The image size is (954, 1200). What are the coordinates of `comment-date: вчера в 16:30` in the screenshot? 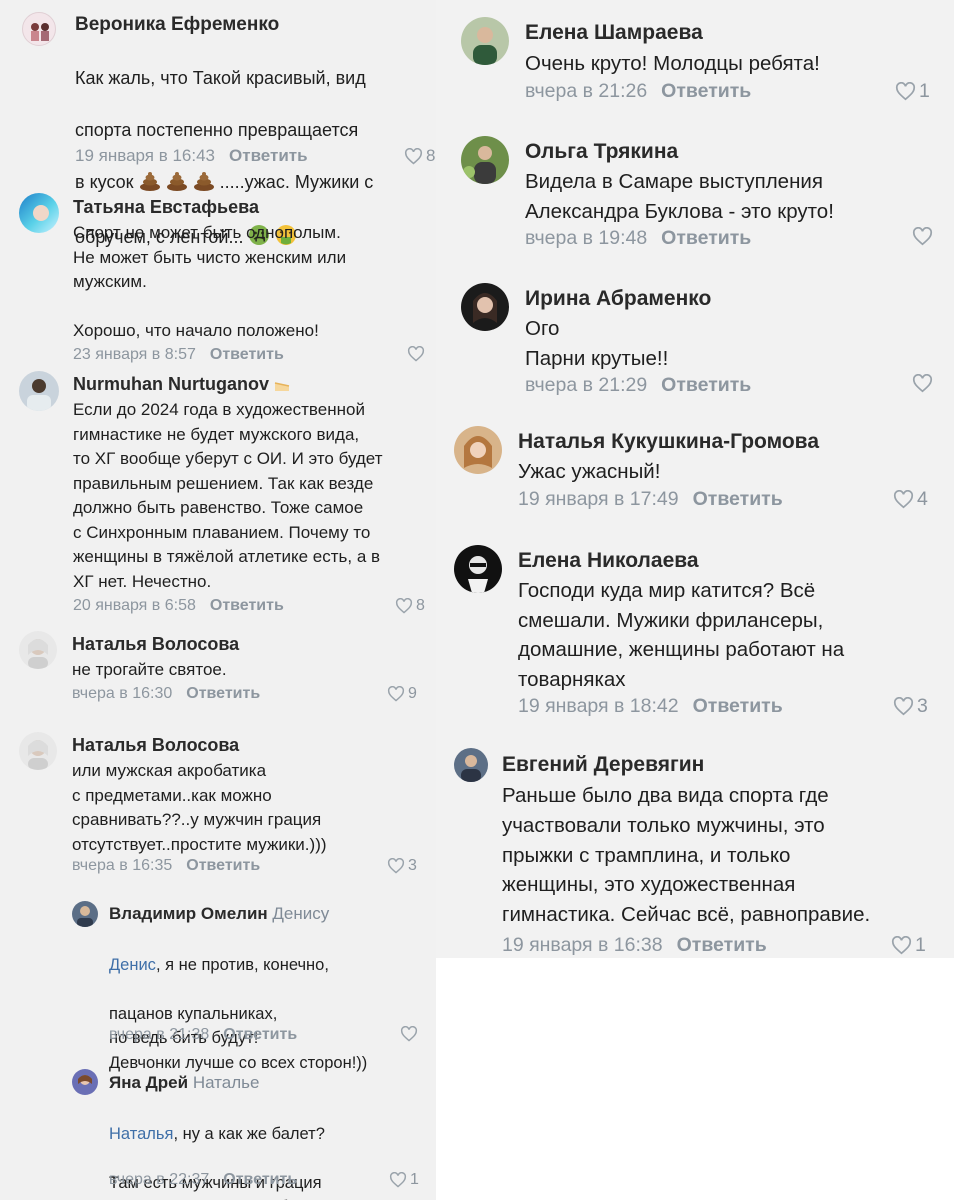 It's located at (122, 693).